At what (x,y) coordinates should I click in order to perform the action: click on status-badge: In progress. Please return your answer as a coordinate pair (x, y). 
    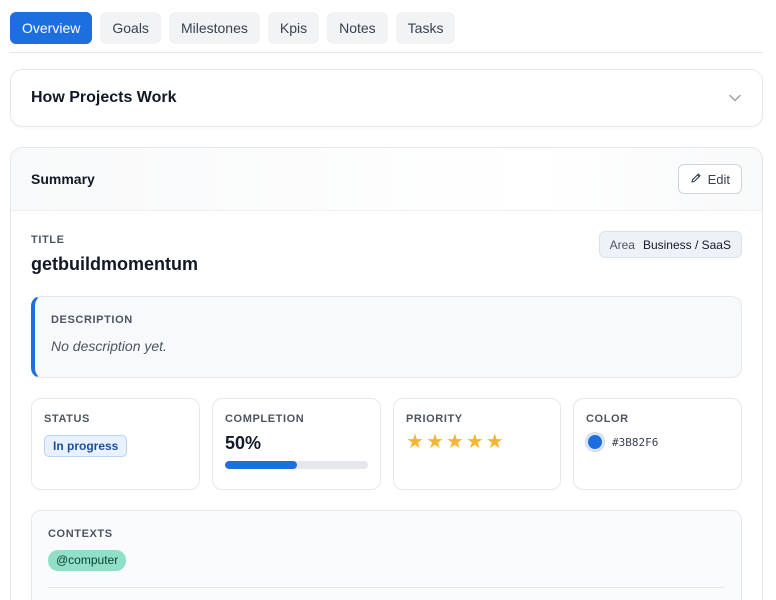
    Looking at the image, I should click on (86, 446).